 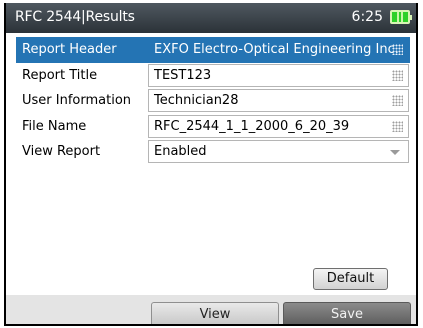 What do you see at coordinates (367, 17) in the screenshot?
I see `clock: 6:25` at bounding box center [367, 17].